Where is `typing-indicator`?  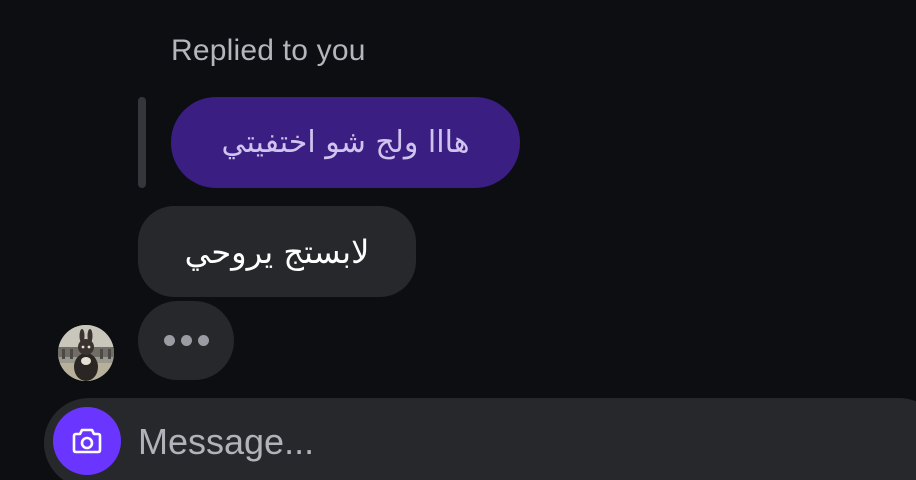
typing-indicator is located at coordinates (186, 340).